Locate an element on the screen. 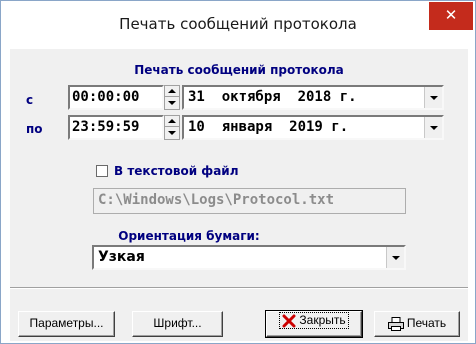 The image size is (476, 344). to-time-spinner is located at coordinates (172, 127).